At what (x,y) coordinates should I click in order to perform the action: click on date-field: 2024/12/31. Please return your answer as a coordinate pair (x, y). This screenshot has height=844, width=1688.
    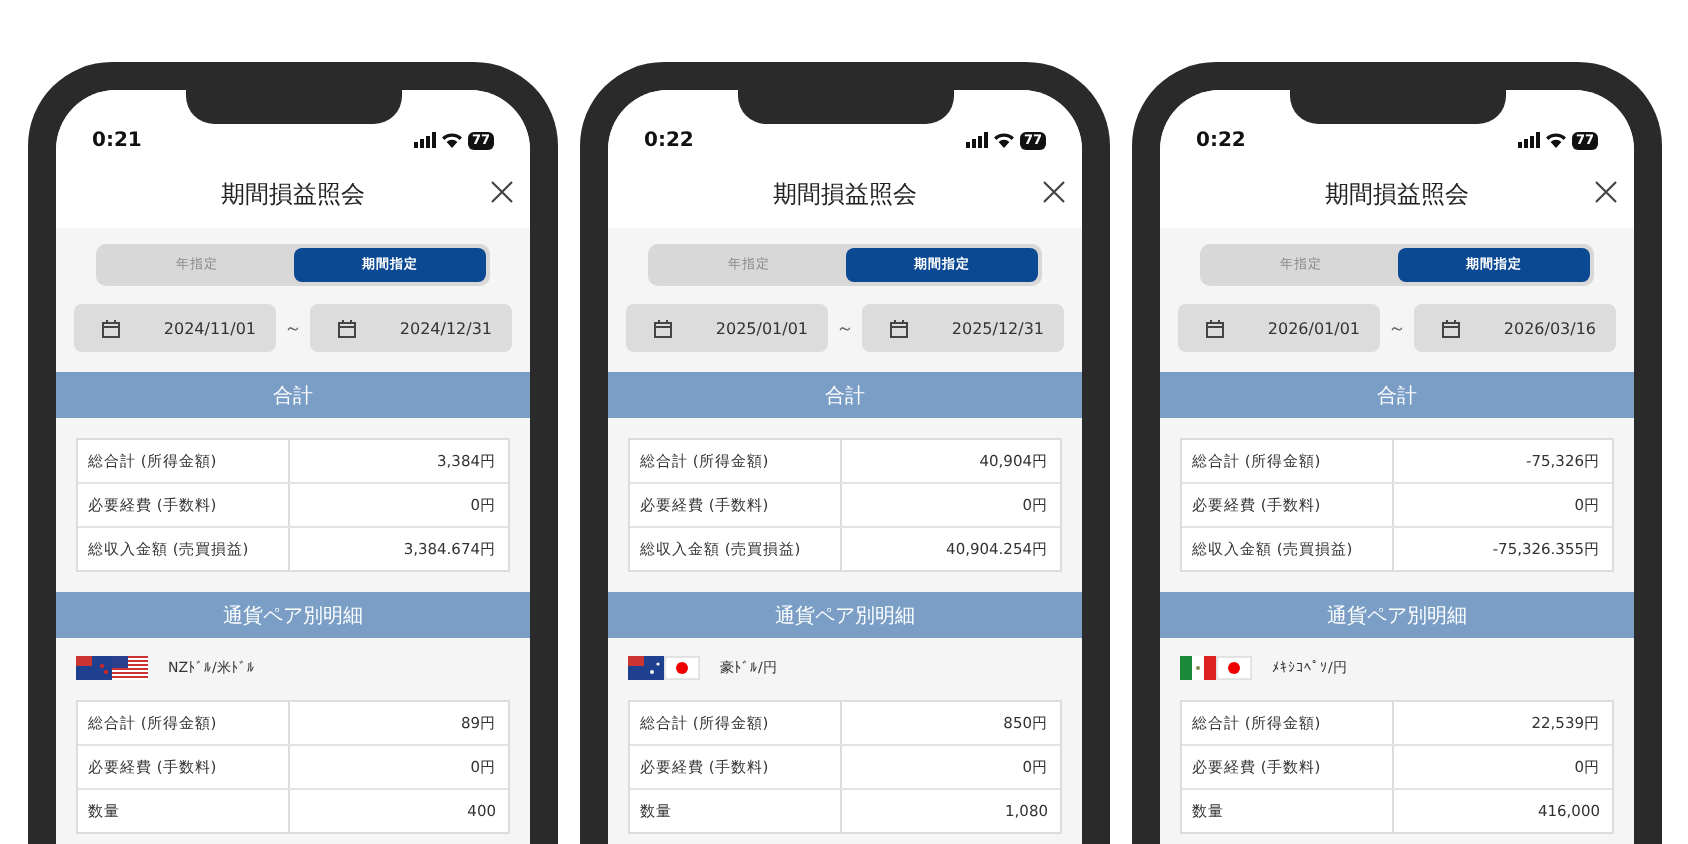
    Looking at the image, I should click on (411, 328).